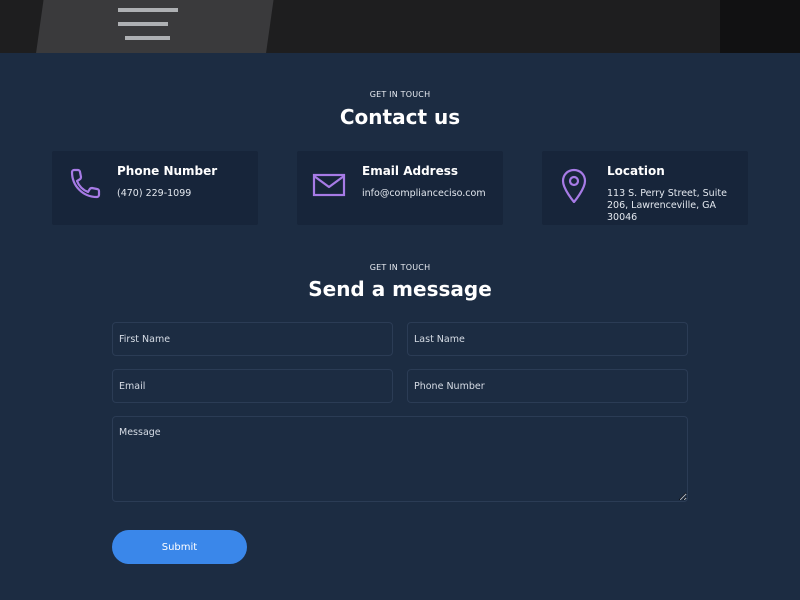 The image size is (800, 600). I want to click on email-card: Email Address info@complianceciso.com, so click(400, 188).